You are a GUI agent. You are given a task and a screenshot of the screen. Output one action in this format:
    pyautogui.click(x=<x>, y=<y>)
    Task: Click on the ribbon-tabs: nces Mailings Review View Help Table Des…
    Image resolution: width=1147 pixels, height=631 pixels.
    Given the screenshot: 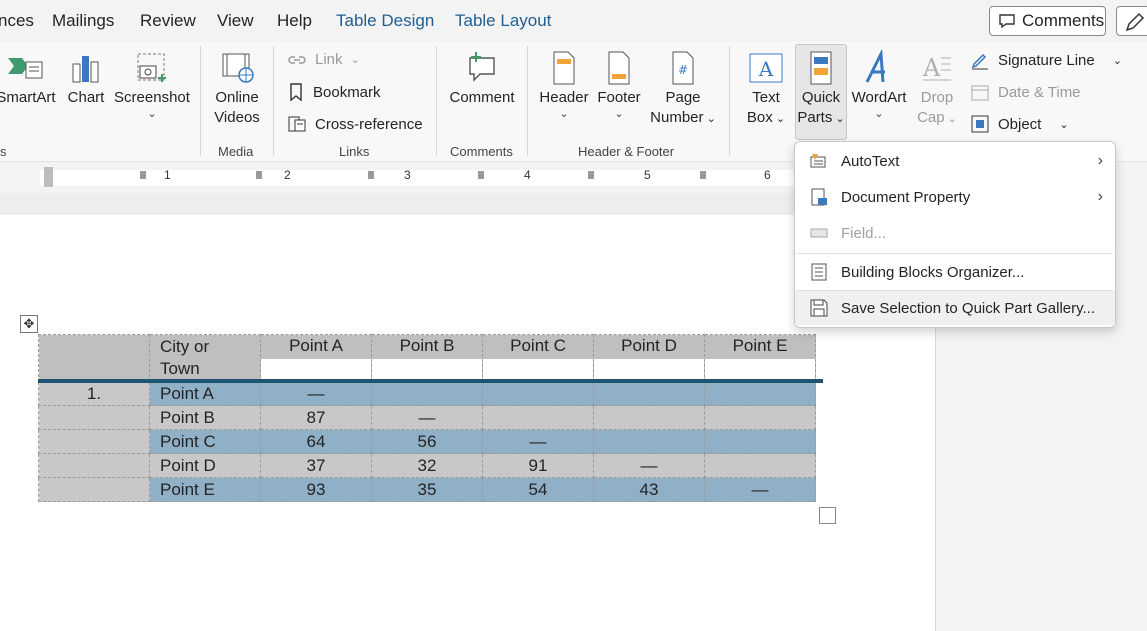 What is the action you would take?
    pyautogui.click(x=573, y=21)
    